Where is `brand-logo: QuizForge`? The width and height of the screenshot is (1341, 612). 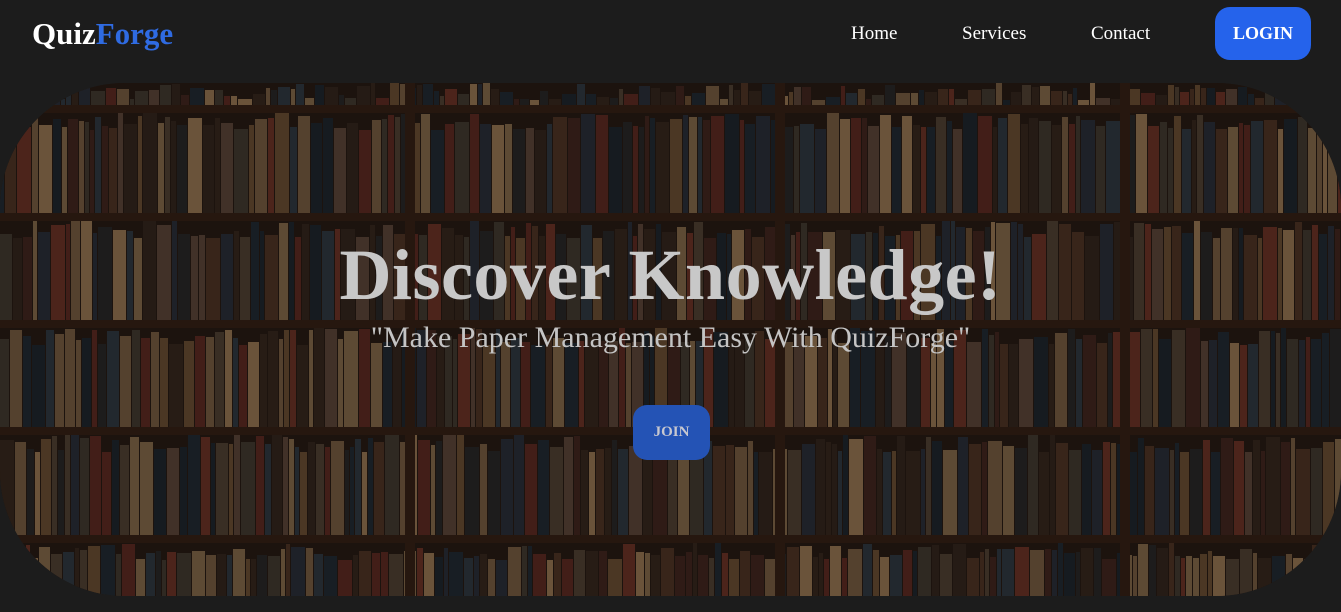
brand-logo: QuizForge is located at coordinates (102, 34).